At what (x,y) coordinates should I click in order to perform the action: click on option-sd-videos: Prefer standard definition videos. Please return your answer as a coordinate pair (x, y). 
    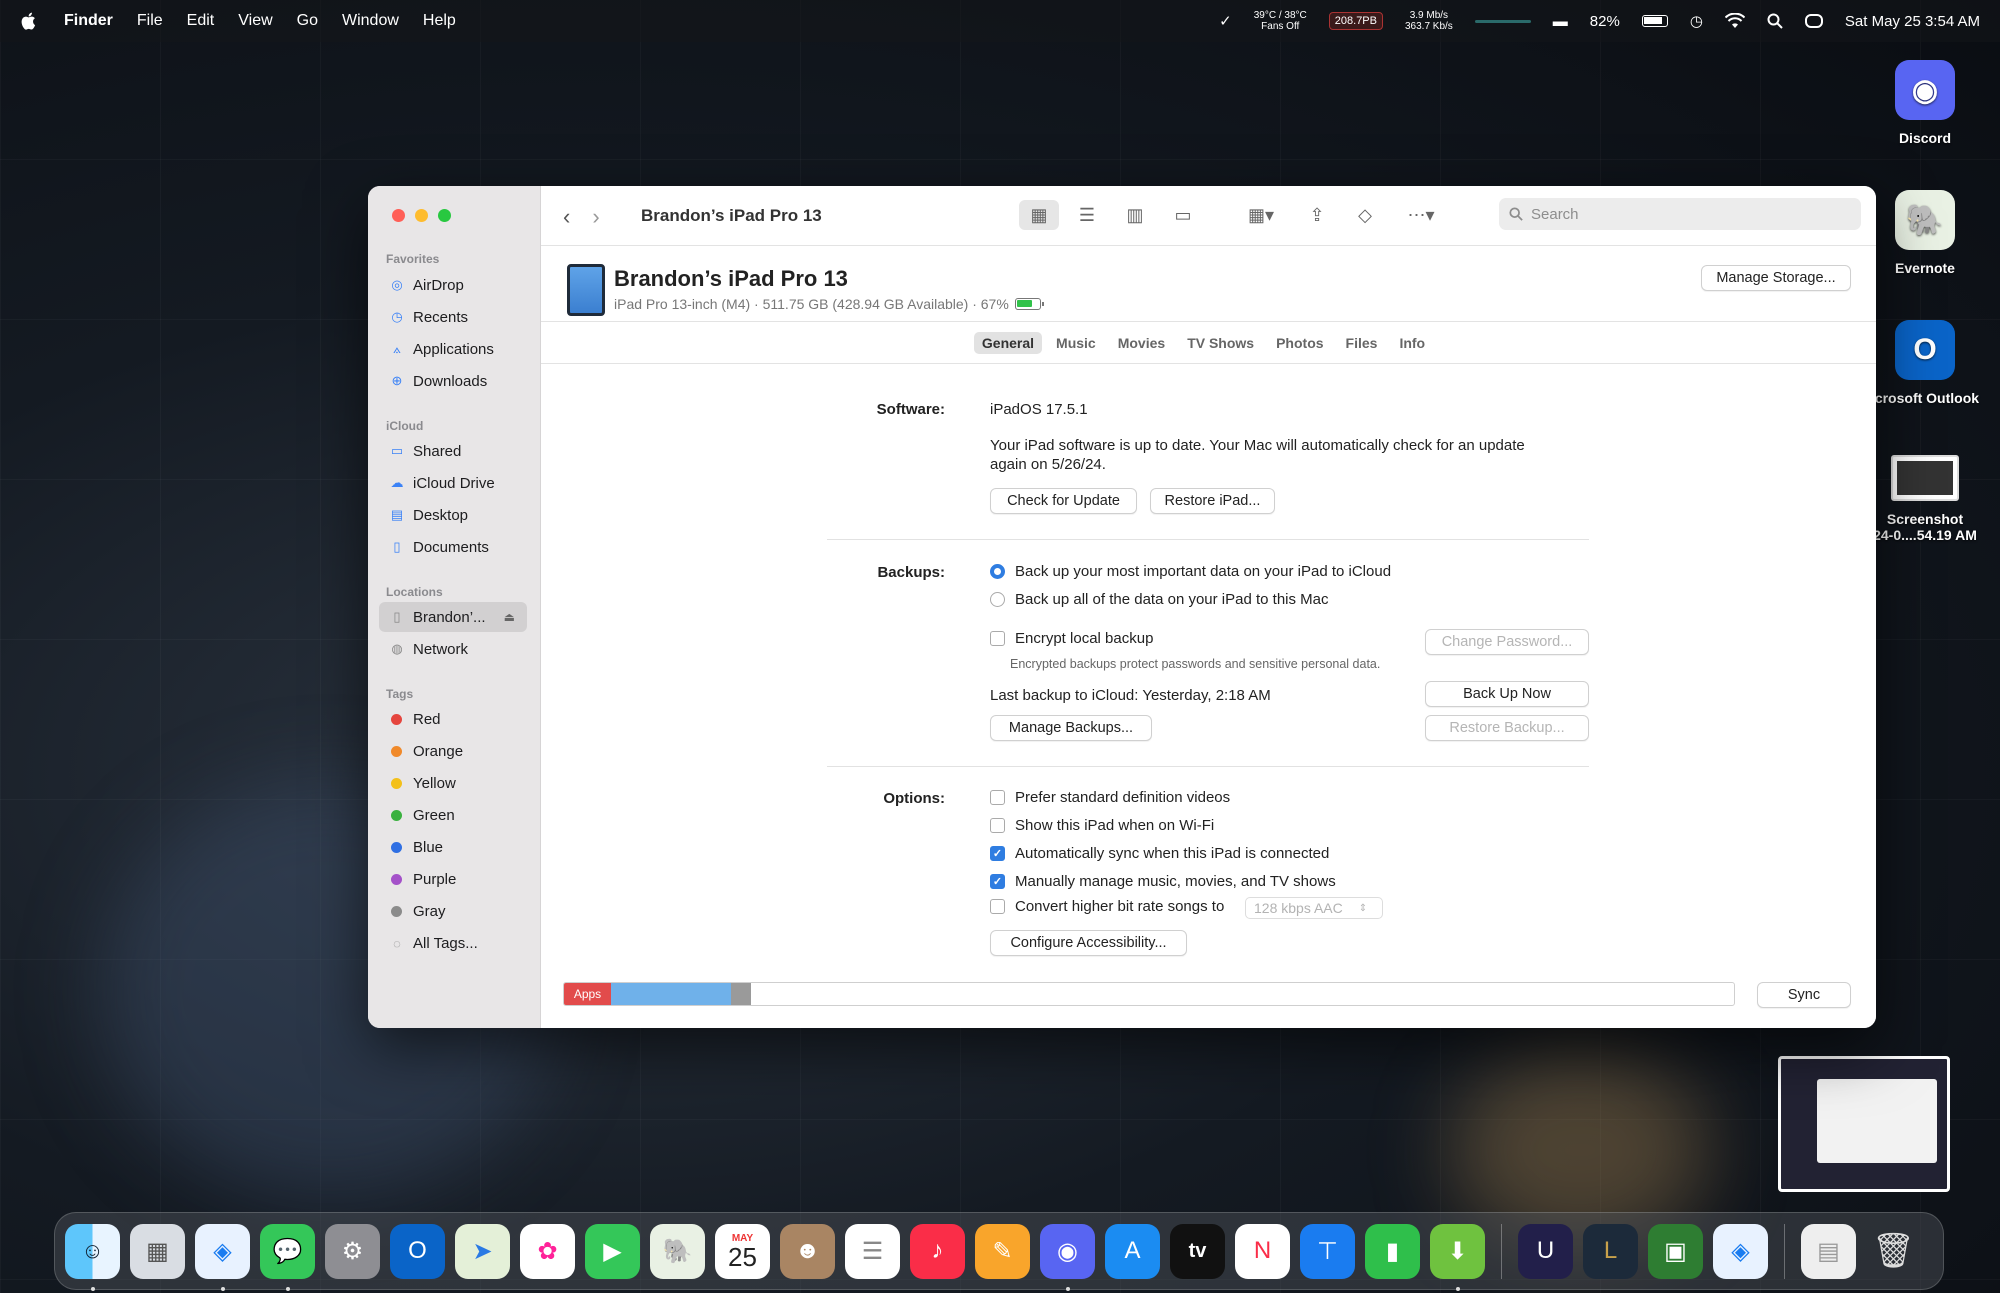
    Looking at the image, I should click on (1110, 797).